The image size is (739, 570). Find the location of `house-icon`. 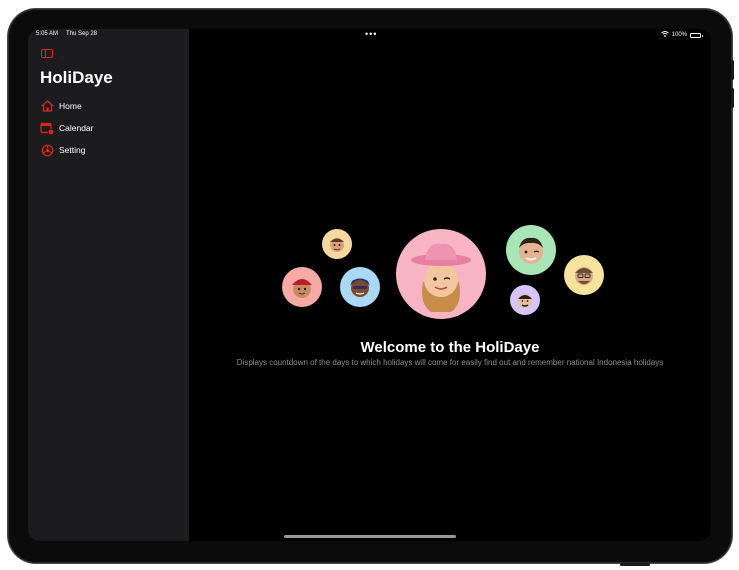

house-icon is located at coordinates (47, 106).